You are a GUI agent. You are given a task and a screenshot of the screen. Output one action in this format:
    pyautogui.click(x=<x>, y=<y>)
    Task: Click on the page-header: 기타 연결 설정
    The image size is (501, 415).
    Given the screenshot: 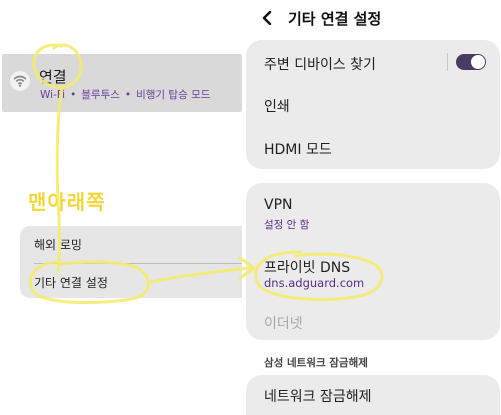 What is the action you would take?
    pyautogui.click(x=321, y=18)
    